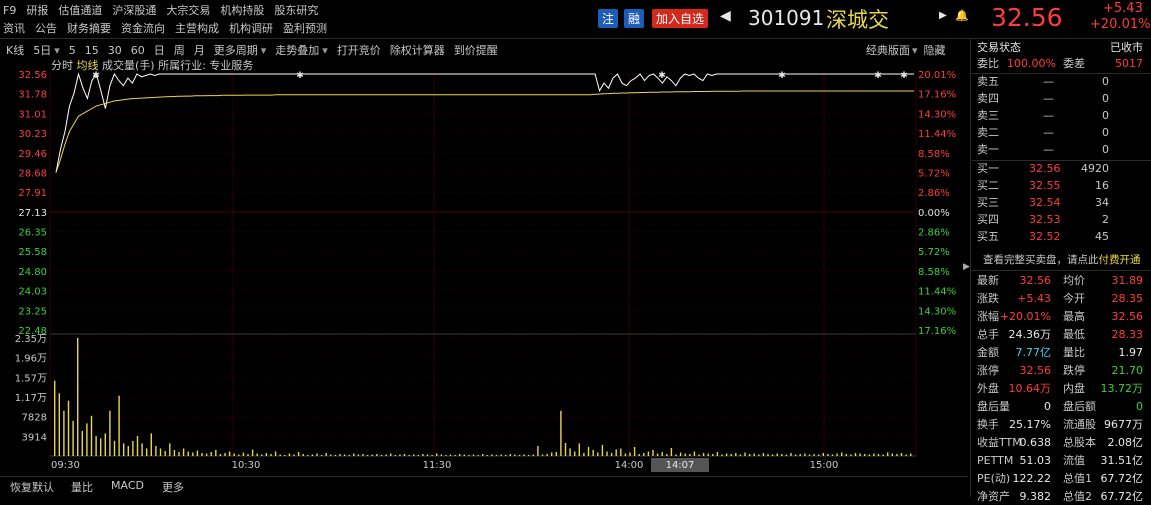 The image size is (1151, 505). Describe the element at coordinates (725, 16) in the screenshot. I see `prev-stock-arrow-icon: ◀` at that location.